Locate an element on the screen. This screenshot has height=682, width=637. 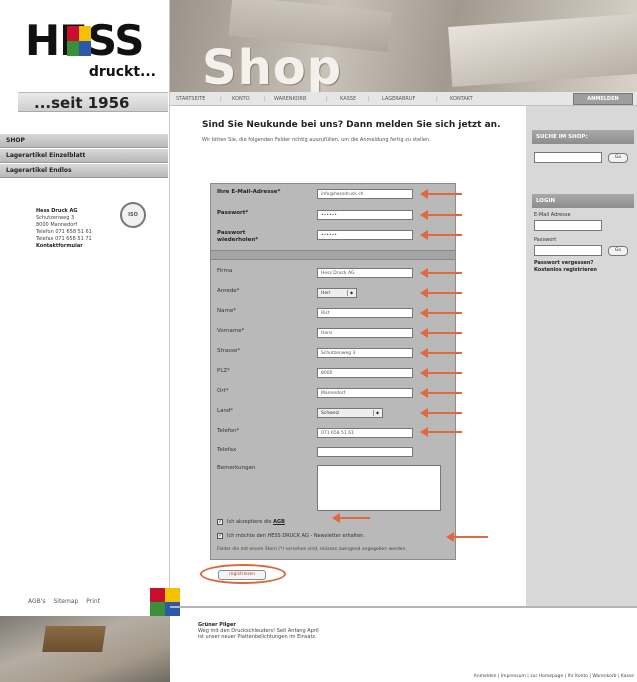
login-password-input is located at coordinates (568, 250).